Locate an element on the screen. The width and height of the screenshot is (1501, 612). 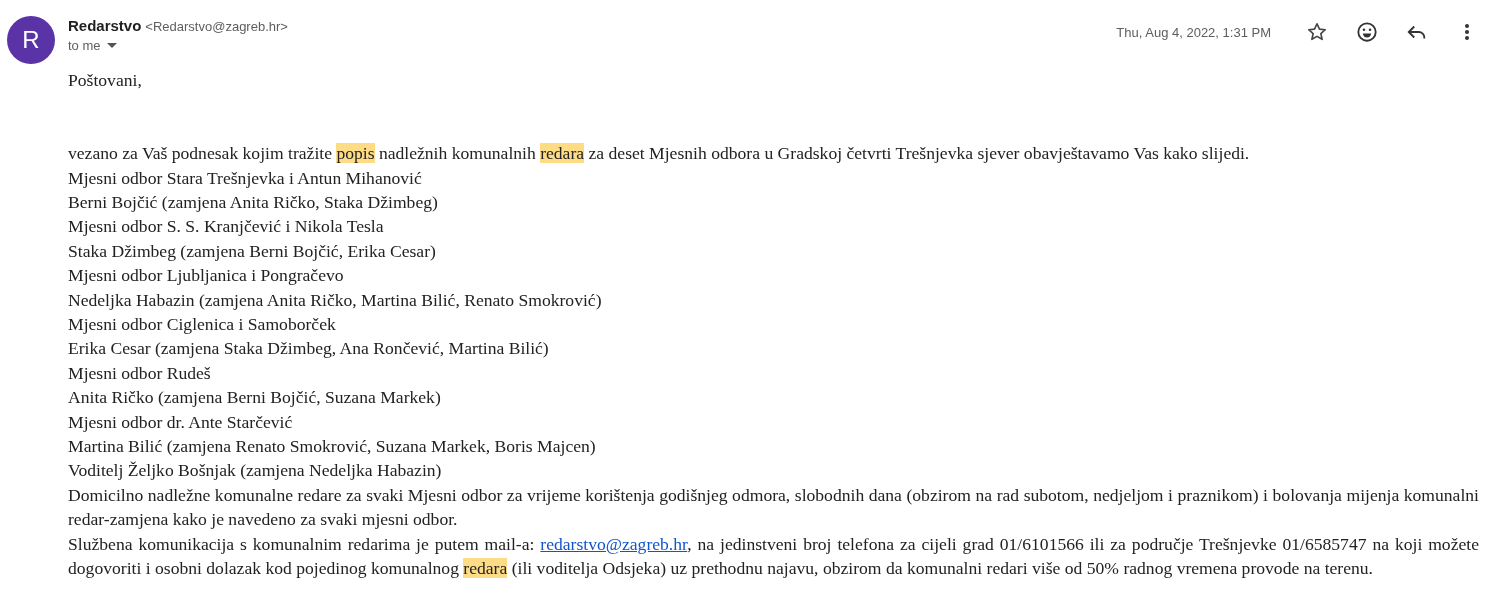
body-text: Službena komunikacija s komunalnim redarima je putem mail-a: redarstvo@zagreb.hr, na jedinstveni broj telefona za cijeli grad 01/6101566 ili za područje Trešnjevke 01/6585747 na koji možete dogovoriti i osobni dolazak kod pojedinog komunalnog redara (ili voditelja Odsjeka) uz prethodnu najavu, obzirom da komunalni redari više od 50% radnog vremena provode na terenu. is located at coordinates (773, 556).